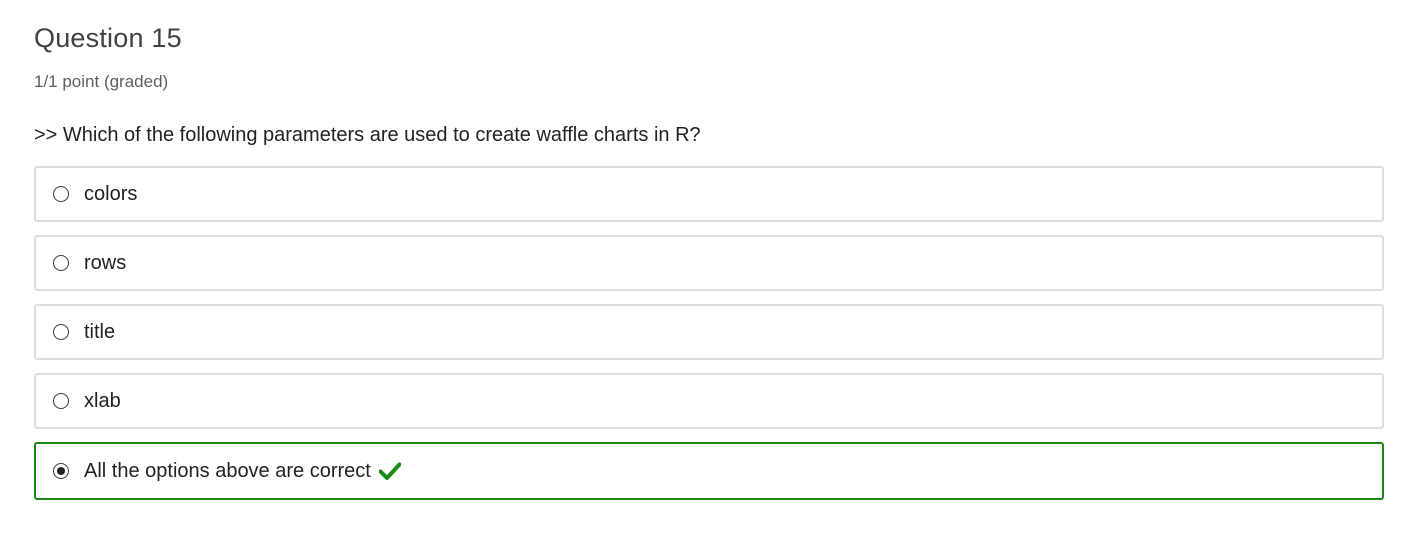 This screenshot has width=1407, height=540. I want to click on choice-label: rows, so click(105, 263).